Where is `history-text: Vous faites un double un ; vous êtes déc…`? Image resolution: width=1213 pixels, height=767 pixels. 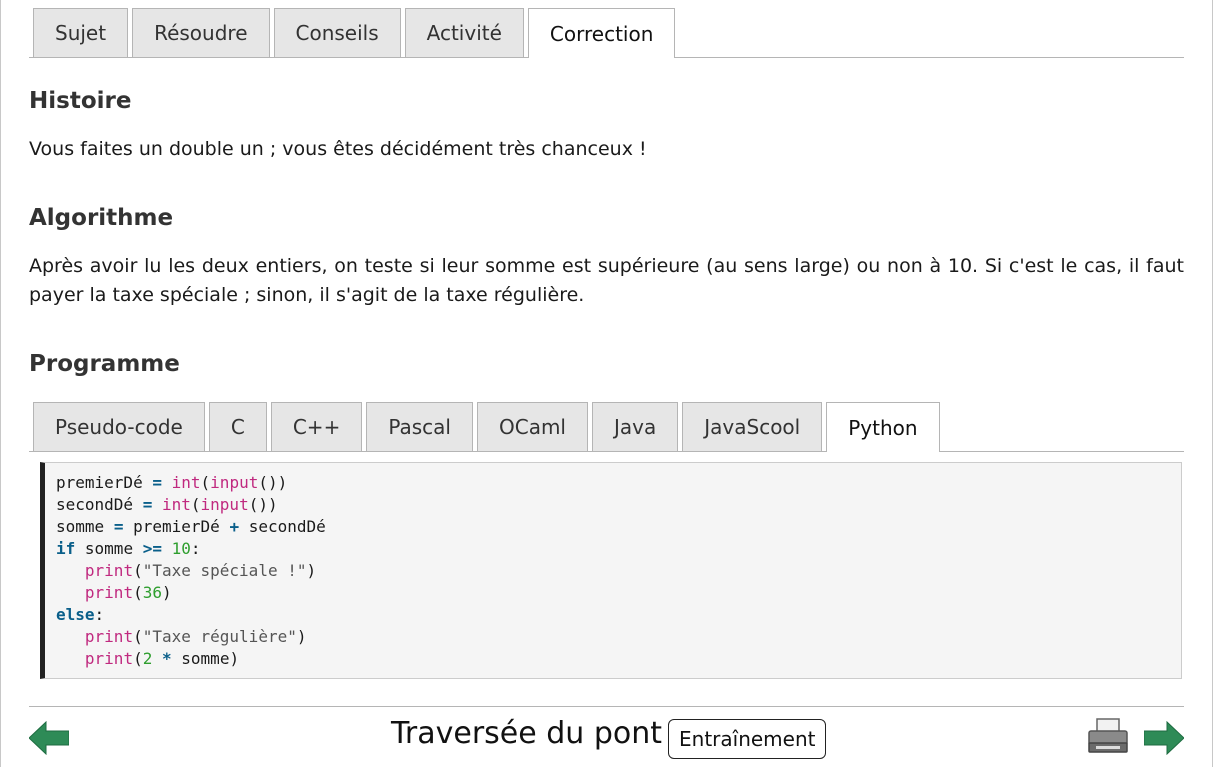
history-text: Vous faites un double un ; vous êtes déc… is located at coordinates (338, 149).